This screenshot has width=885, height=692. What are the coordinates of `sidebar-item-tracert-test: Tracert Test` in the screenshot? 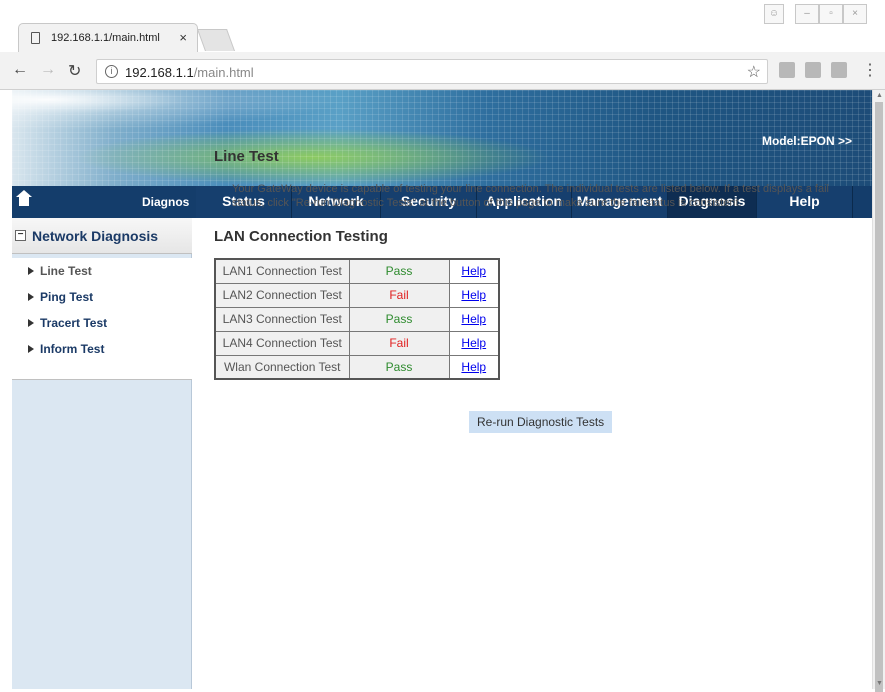 It's located at (67, 323).